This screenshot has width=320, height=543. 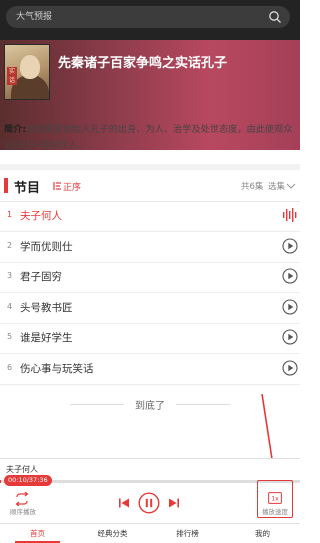 What do you see at coordinates (187, 533) in the screenshot?
I see `tab-item: 排行榜` at bounding box center [187, 533].